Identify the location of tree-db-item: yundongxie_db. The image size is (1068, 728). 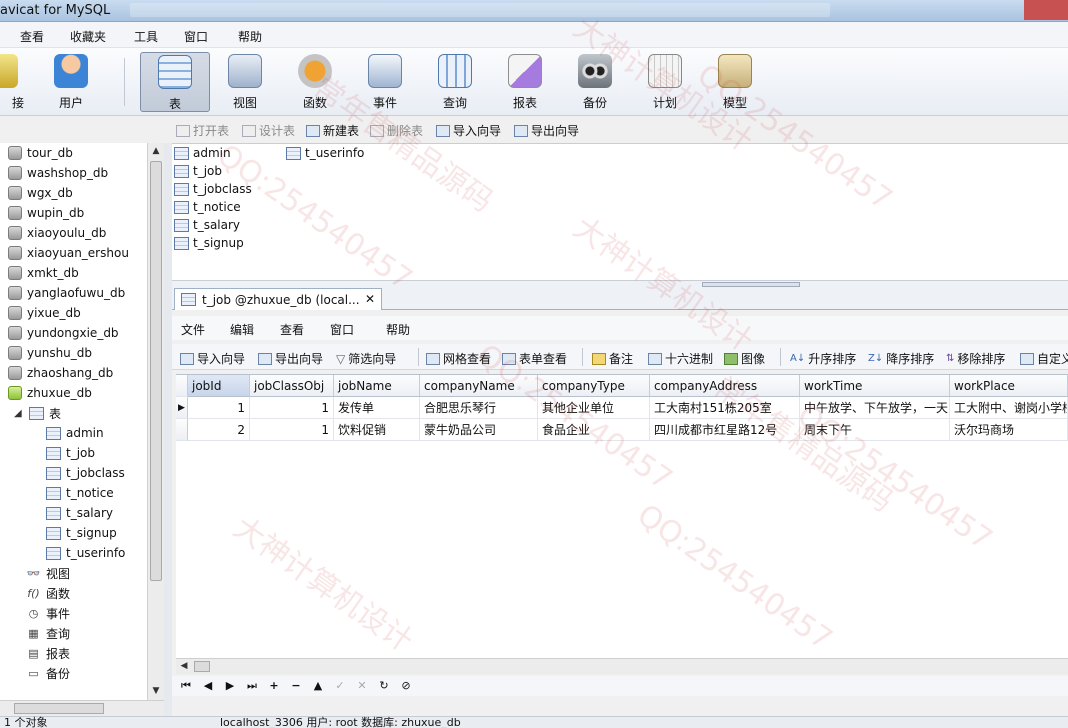
(63, 333).